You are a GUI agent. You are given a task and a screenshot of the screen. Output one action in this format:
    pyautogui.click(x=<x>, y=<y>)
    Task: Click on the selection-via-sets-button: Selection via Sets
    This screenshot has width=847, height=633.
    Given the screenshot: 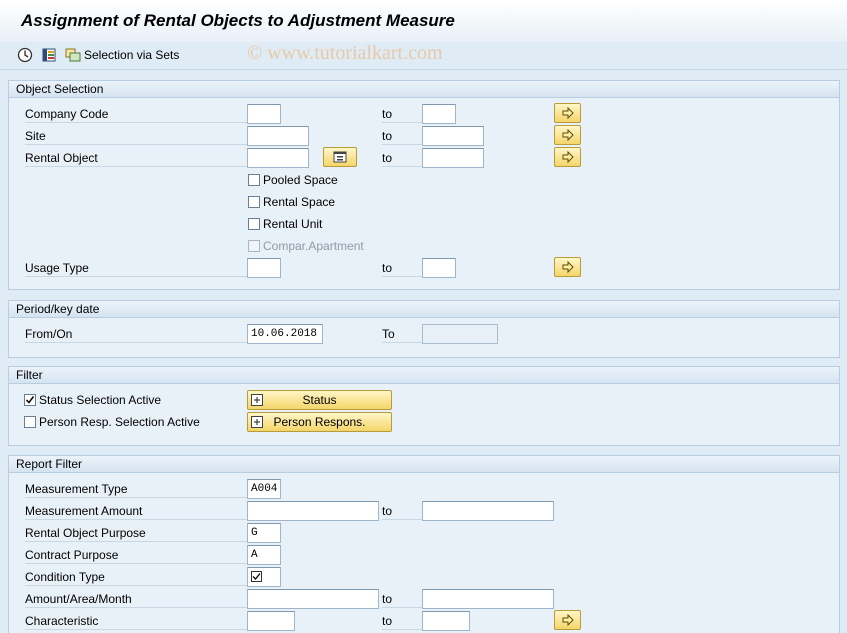 What is the action you would take?
    pyautogui.click(x=131, y=55)
    